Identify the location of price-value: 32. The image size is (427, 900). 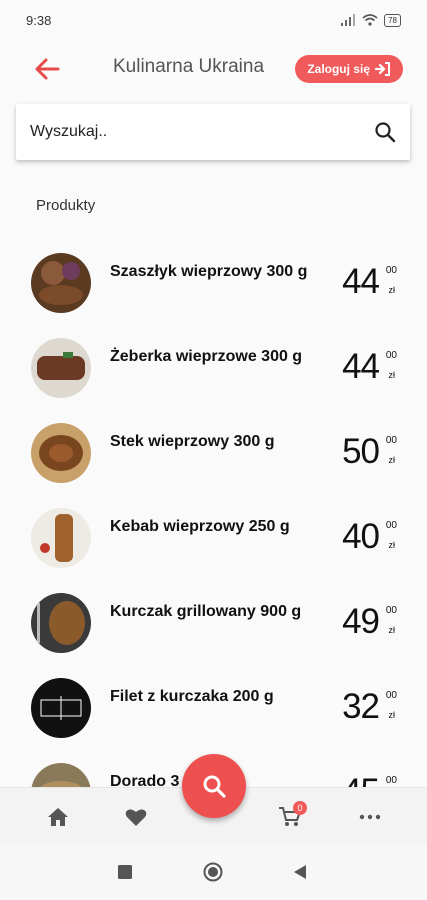
(361, 706).